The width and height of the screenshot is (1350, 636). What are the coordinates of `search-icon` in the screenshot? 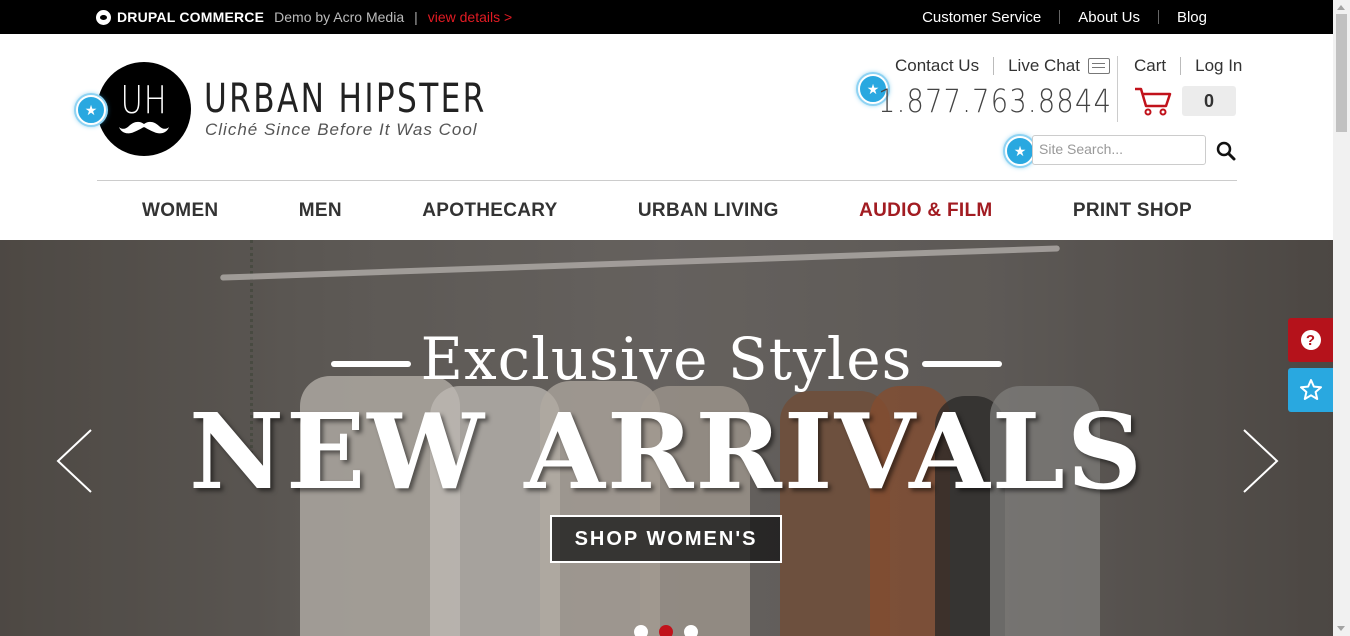 It's located at (1226, 151).